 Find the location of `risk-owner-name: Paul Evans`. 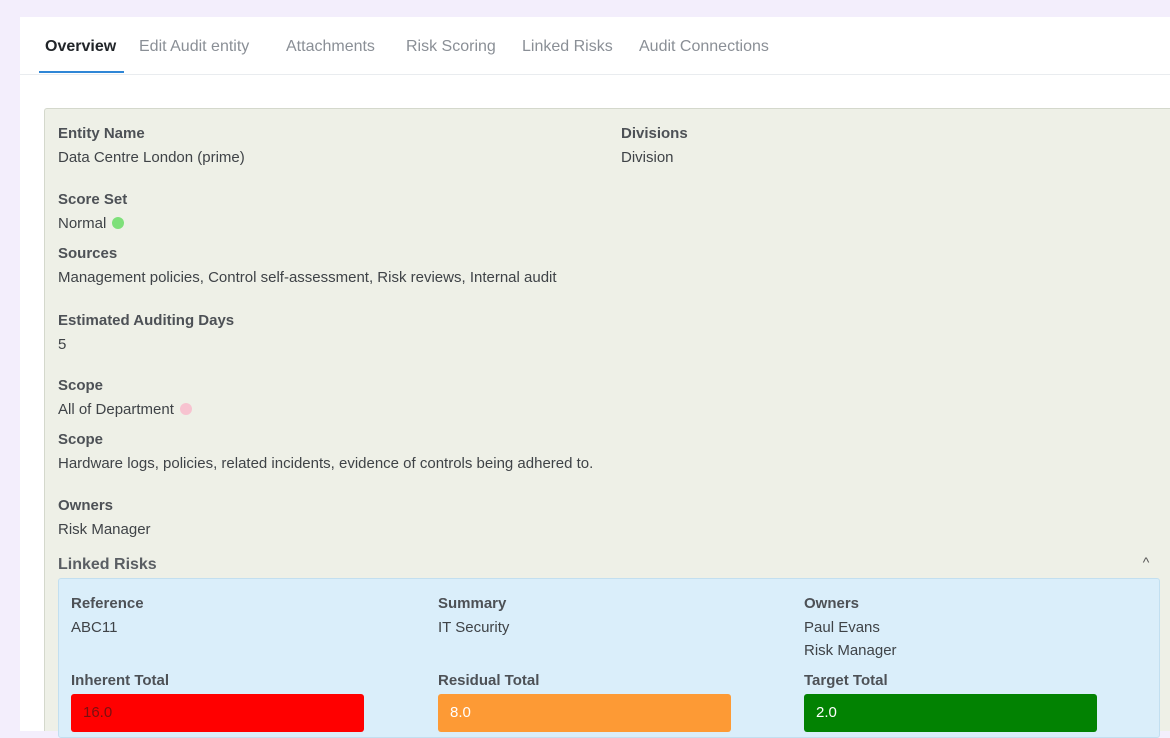

risk-owner-name: Paul Evans is located at coordinates (842, 627).